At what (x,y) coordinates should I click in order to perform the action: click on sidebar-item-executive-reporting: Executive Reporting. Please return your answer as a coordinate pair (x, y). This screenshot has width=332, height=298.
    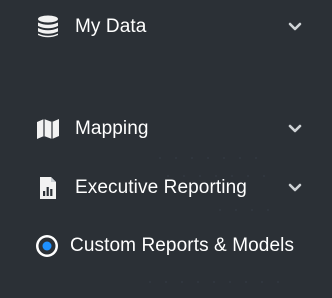
    Looking at the image, I should click on (166, 188).